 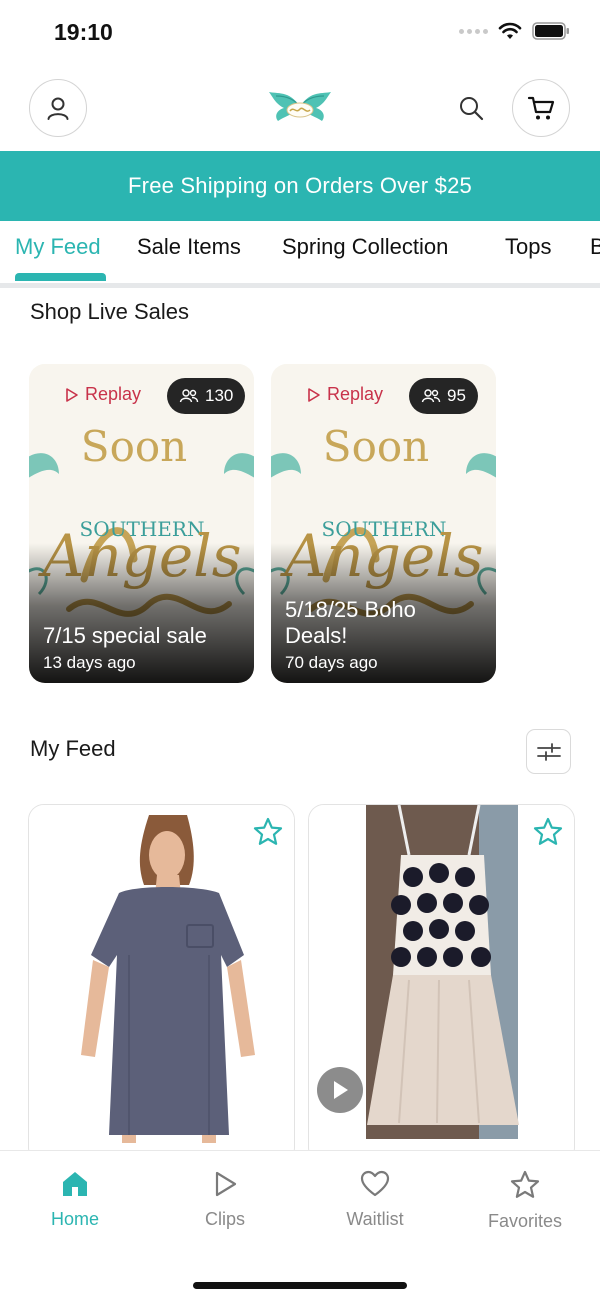 What do you see at coordinates (125, 635) in the screenshot?
I see `live-sale-title: 7/15 special sale` at bounding box center [125, 635].